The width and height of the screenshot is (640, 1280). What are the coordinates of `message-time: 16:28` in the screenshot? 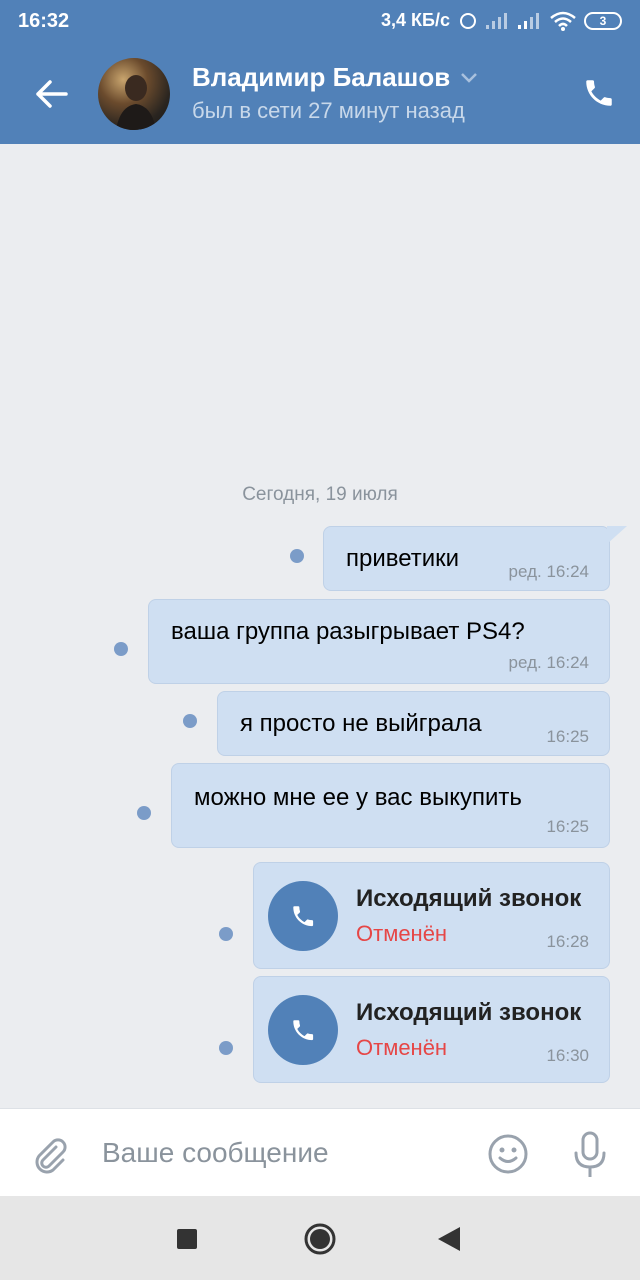 It's located at (567, 941).